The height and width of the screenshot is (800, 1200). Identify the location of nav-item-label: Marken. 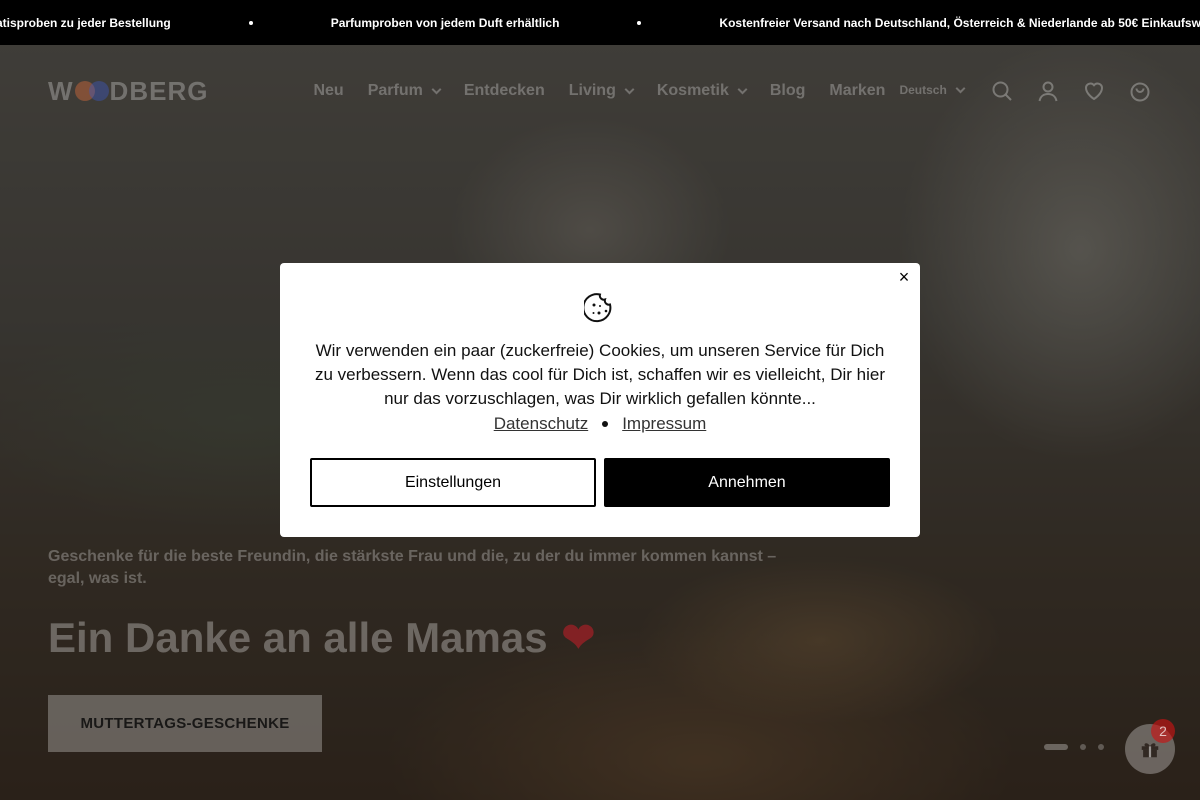
(857, 90).